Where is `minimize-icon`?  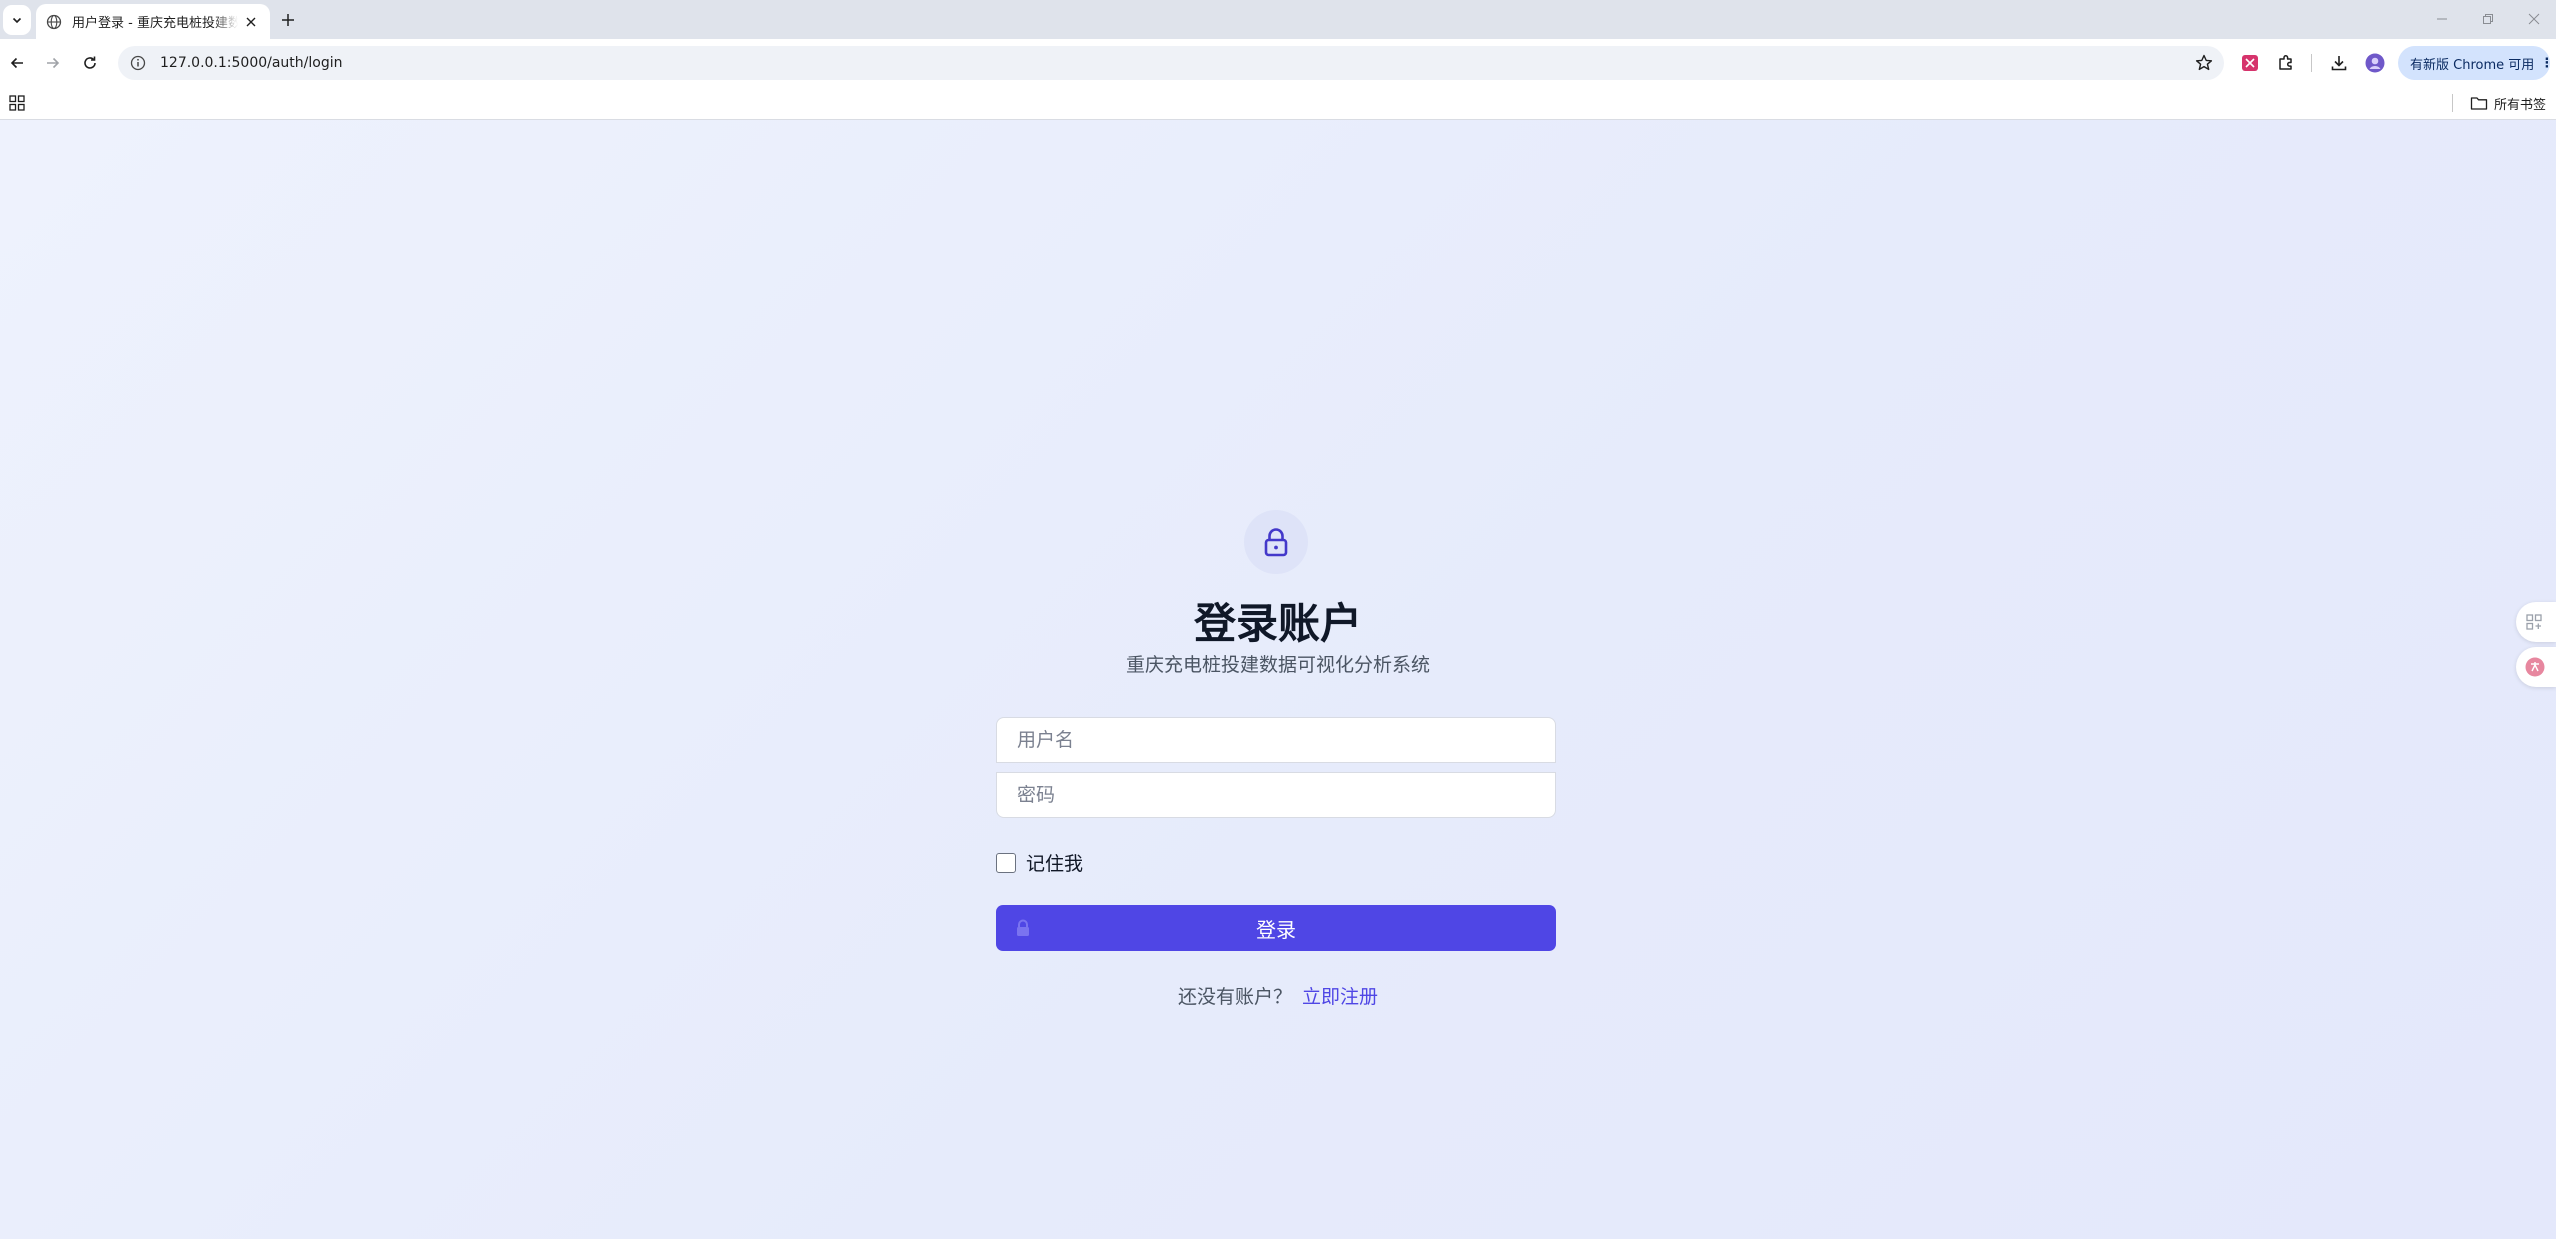
minimize-icon is located at coordinates (2442, 19).